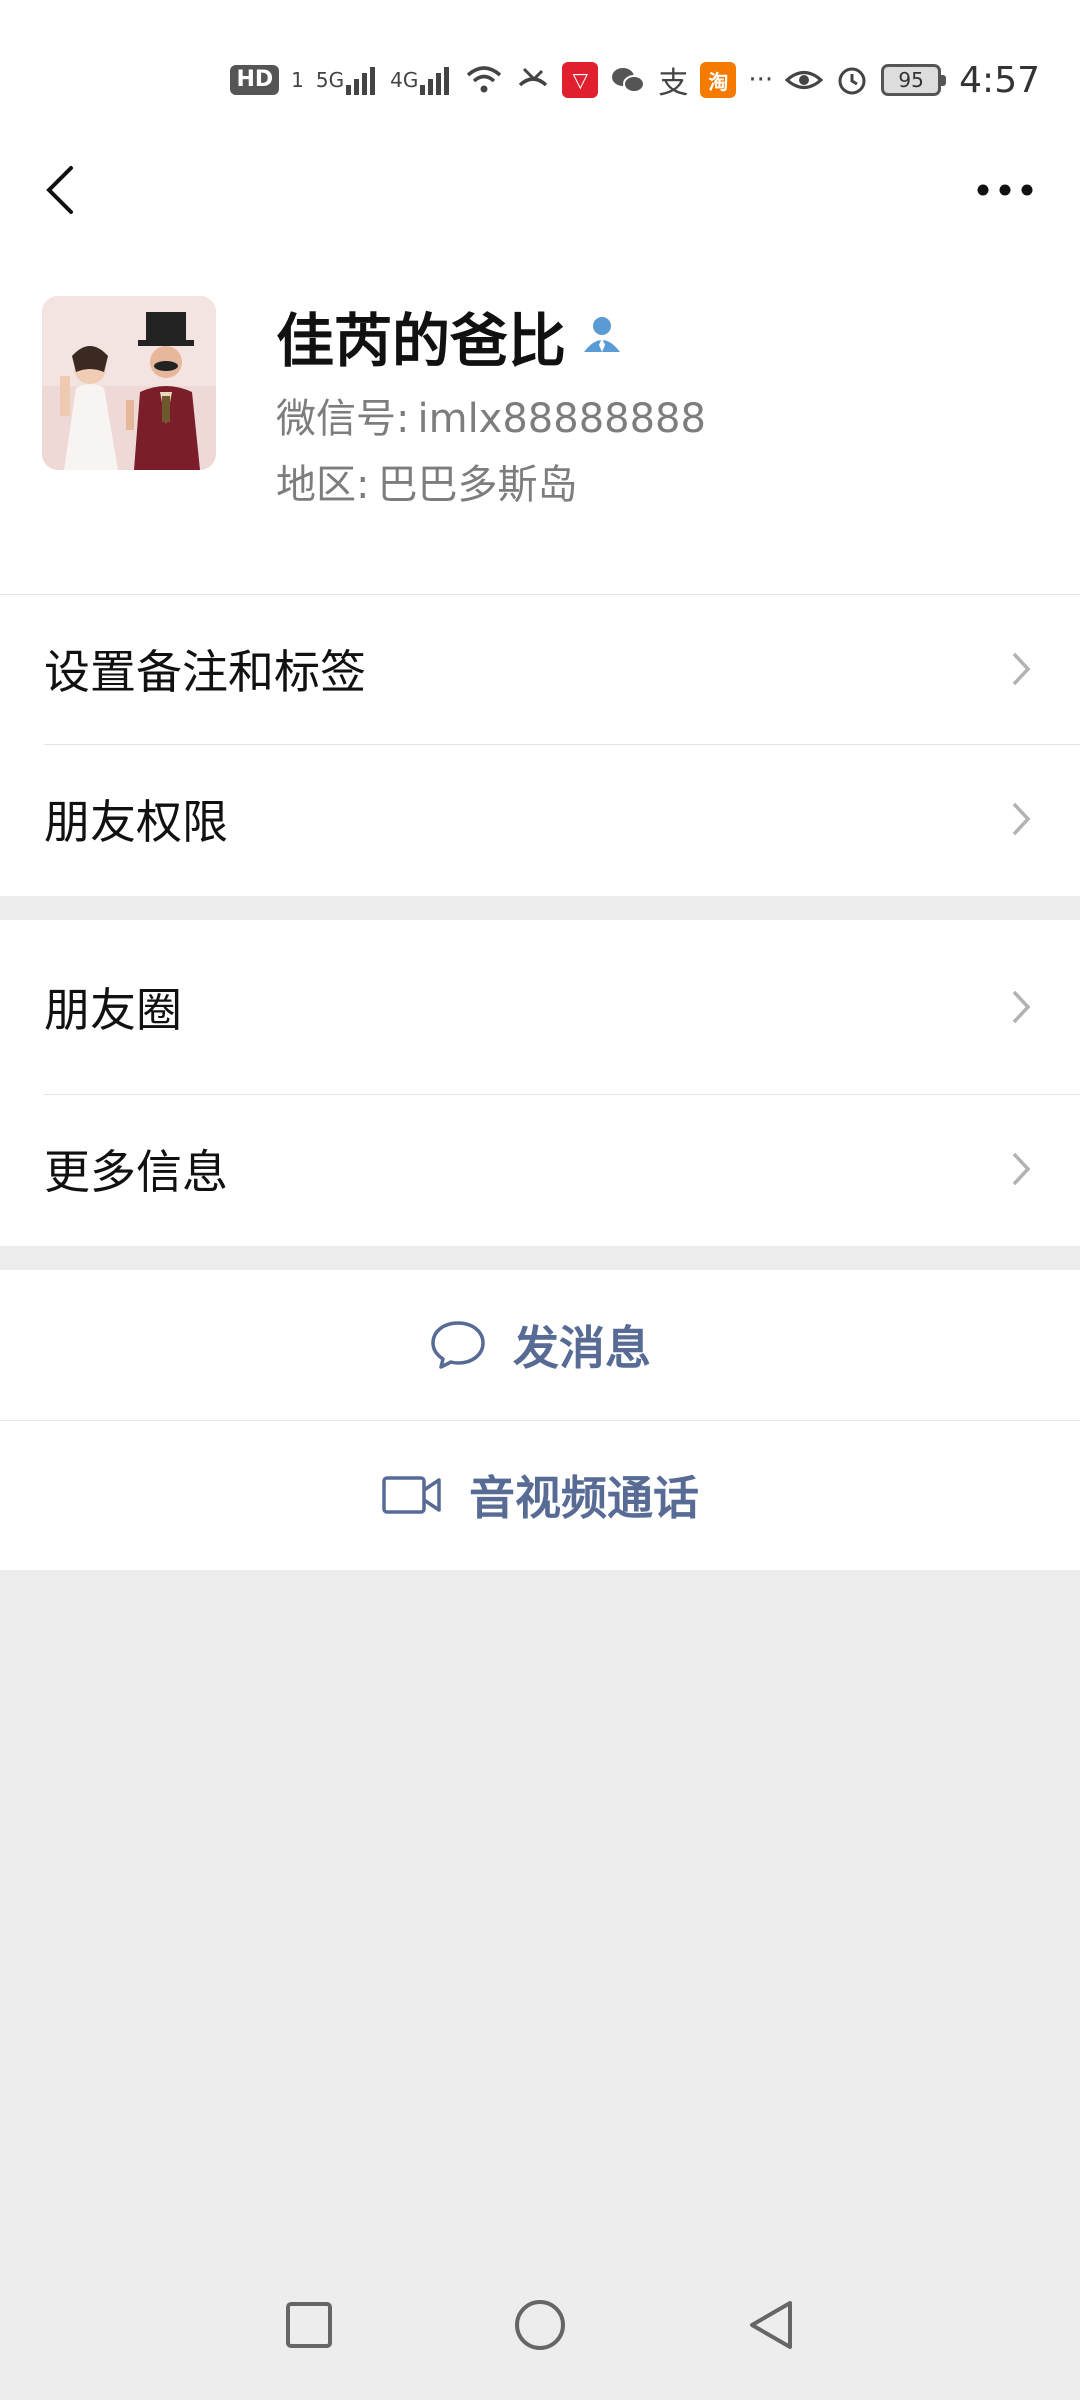 The height and width of the screenshot is (2400, 1080). What do you see at coordinates (323, 485) in the screenshot?
I see `region-label: 地区:` at bounding box center [323, 485].